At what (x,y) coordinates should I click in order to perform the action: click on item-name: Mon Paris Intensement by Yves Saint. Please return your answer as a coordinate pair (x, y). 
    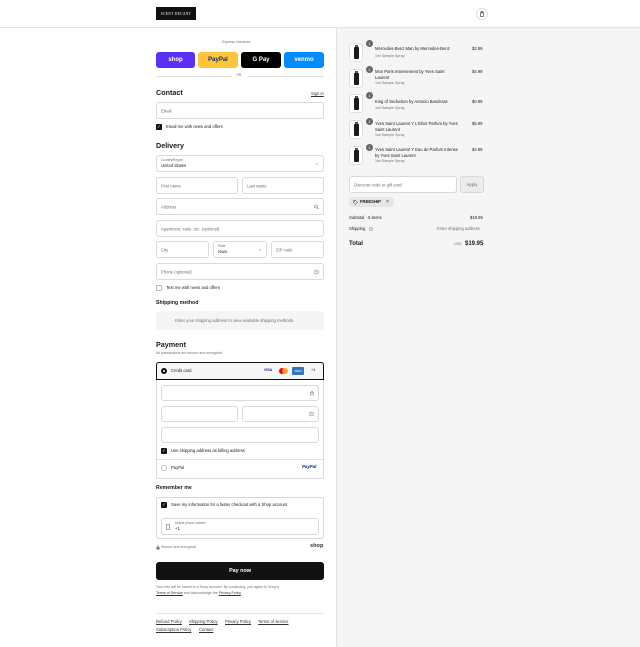
    Looking at the image, I should click on (410, 71).